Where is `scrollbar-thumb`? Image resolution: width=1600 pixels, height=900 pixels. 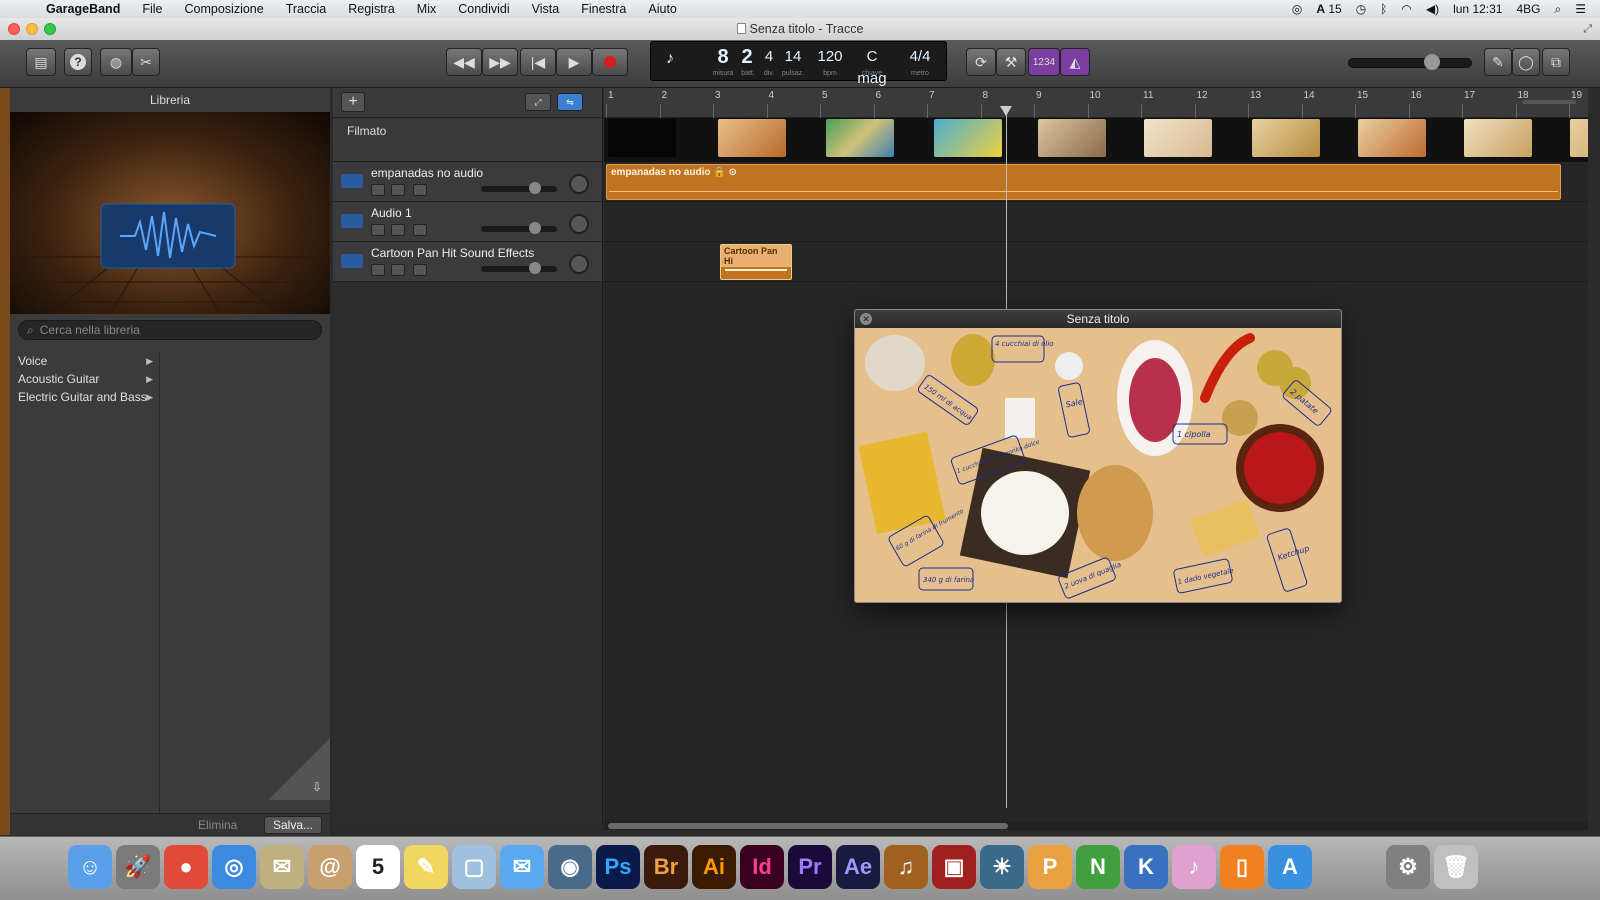 scrollbar-thumb is located at coordinates (808, 826).